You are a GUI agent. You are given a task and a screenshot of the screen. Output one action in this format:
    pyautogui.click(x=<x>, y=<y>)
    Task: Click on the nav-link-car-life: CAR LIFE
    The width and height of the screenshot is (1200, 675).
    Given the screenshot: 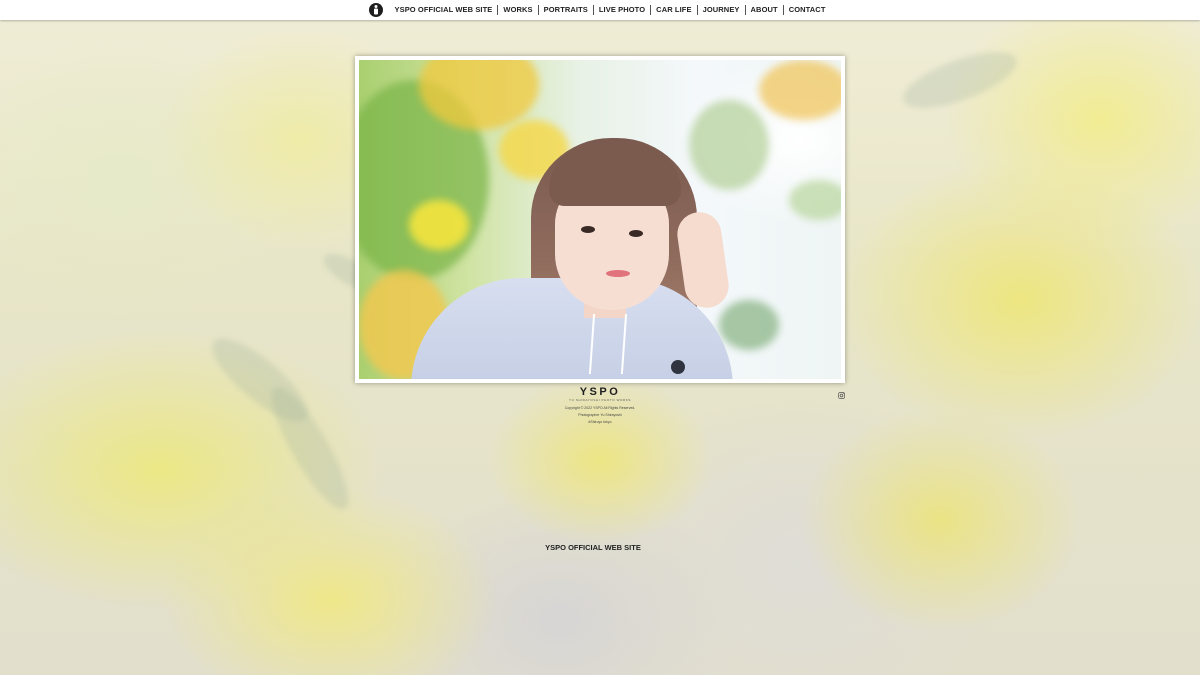 What is the action you would take?
    pyautogui.click(x=674, y=10)
    